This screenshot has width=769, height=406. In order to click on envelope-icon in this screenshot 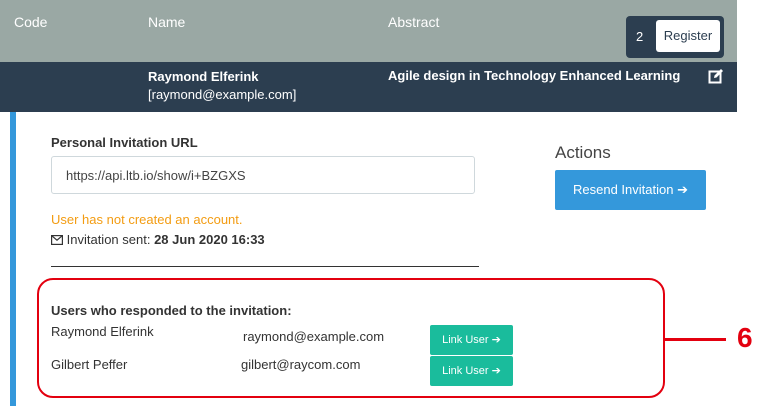, I will do `click(59, 239)`.